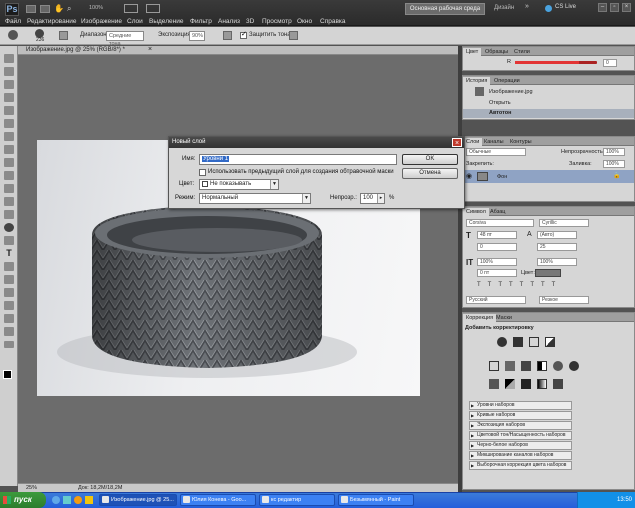 Image resolution: width=635 pixels, height=508 pixels. What do you see at coordinates (430, 173) in the screenshot?
I see `cancel-button: Отмена` at bounding box center [430, 173].